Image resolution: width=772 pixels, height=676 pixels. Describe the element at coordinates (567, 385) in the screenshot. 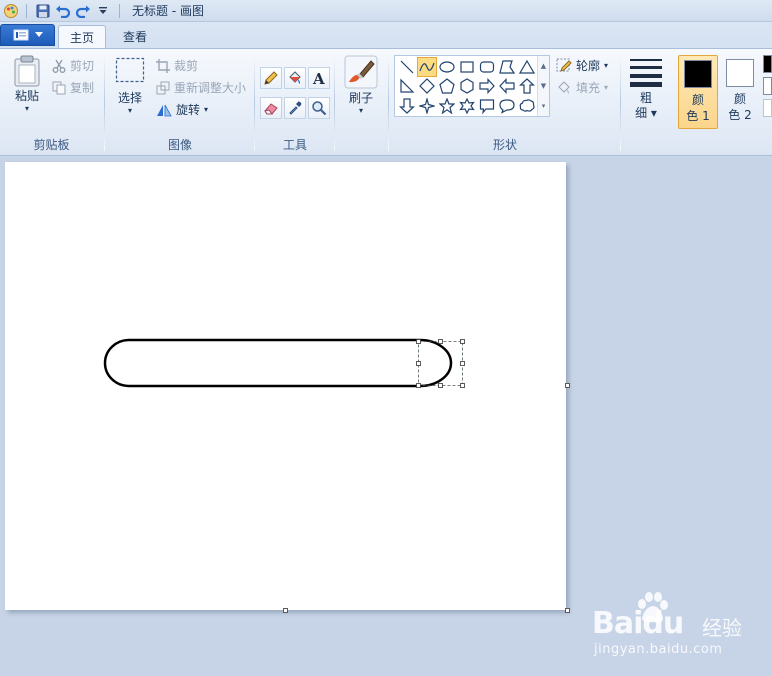

I see `canvas-resize-handle-right` at that location.